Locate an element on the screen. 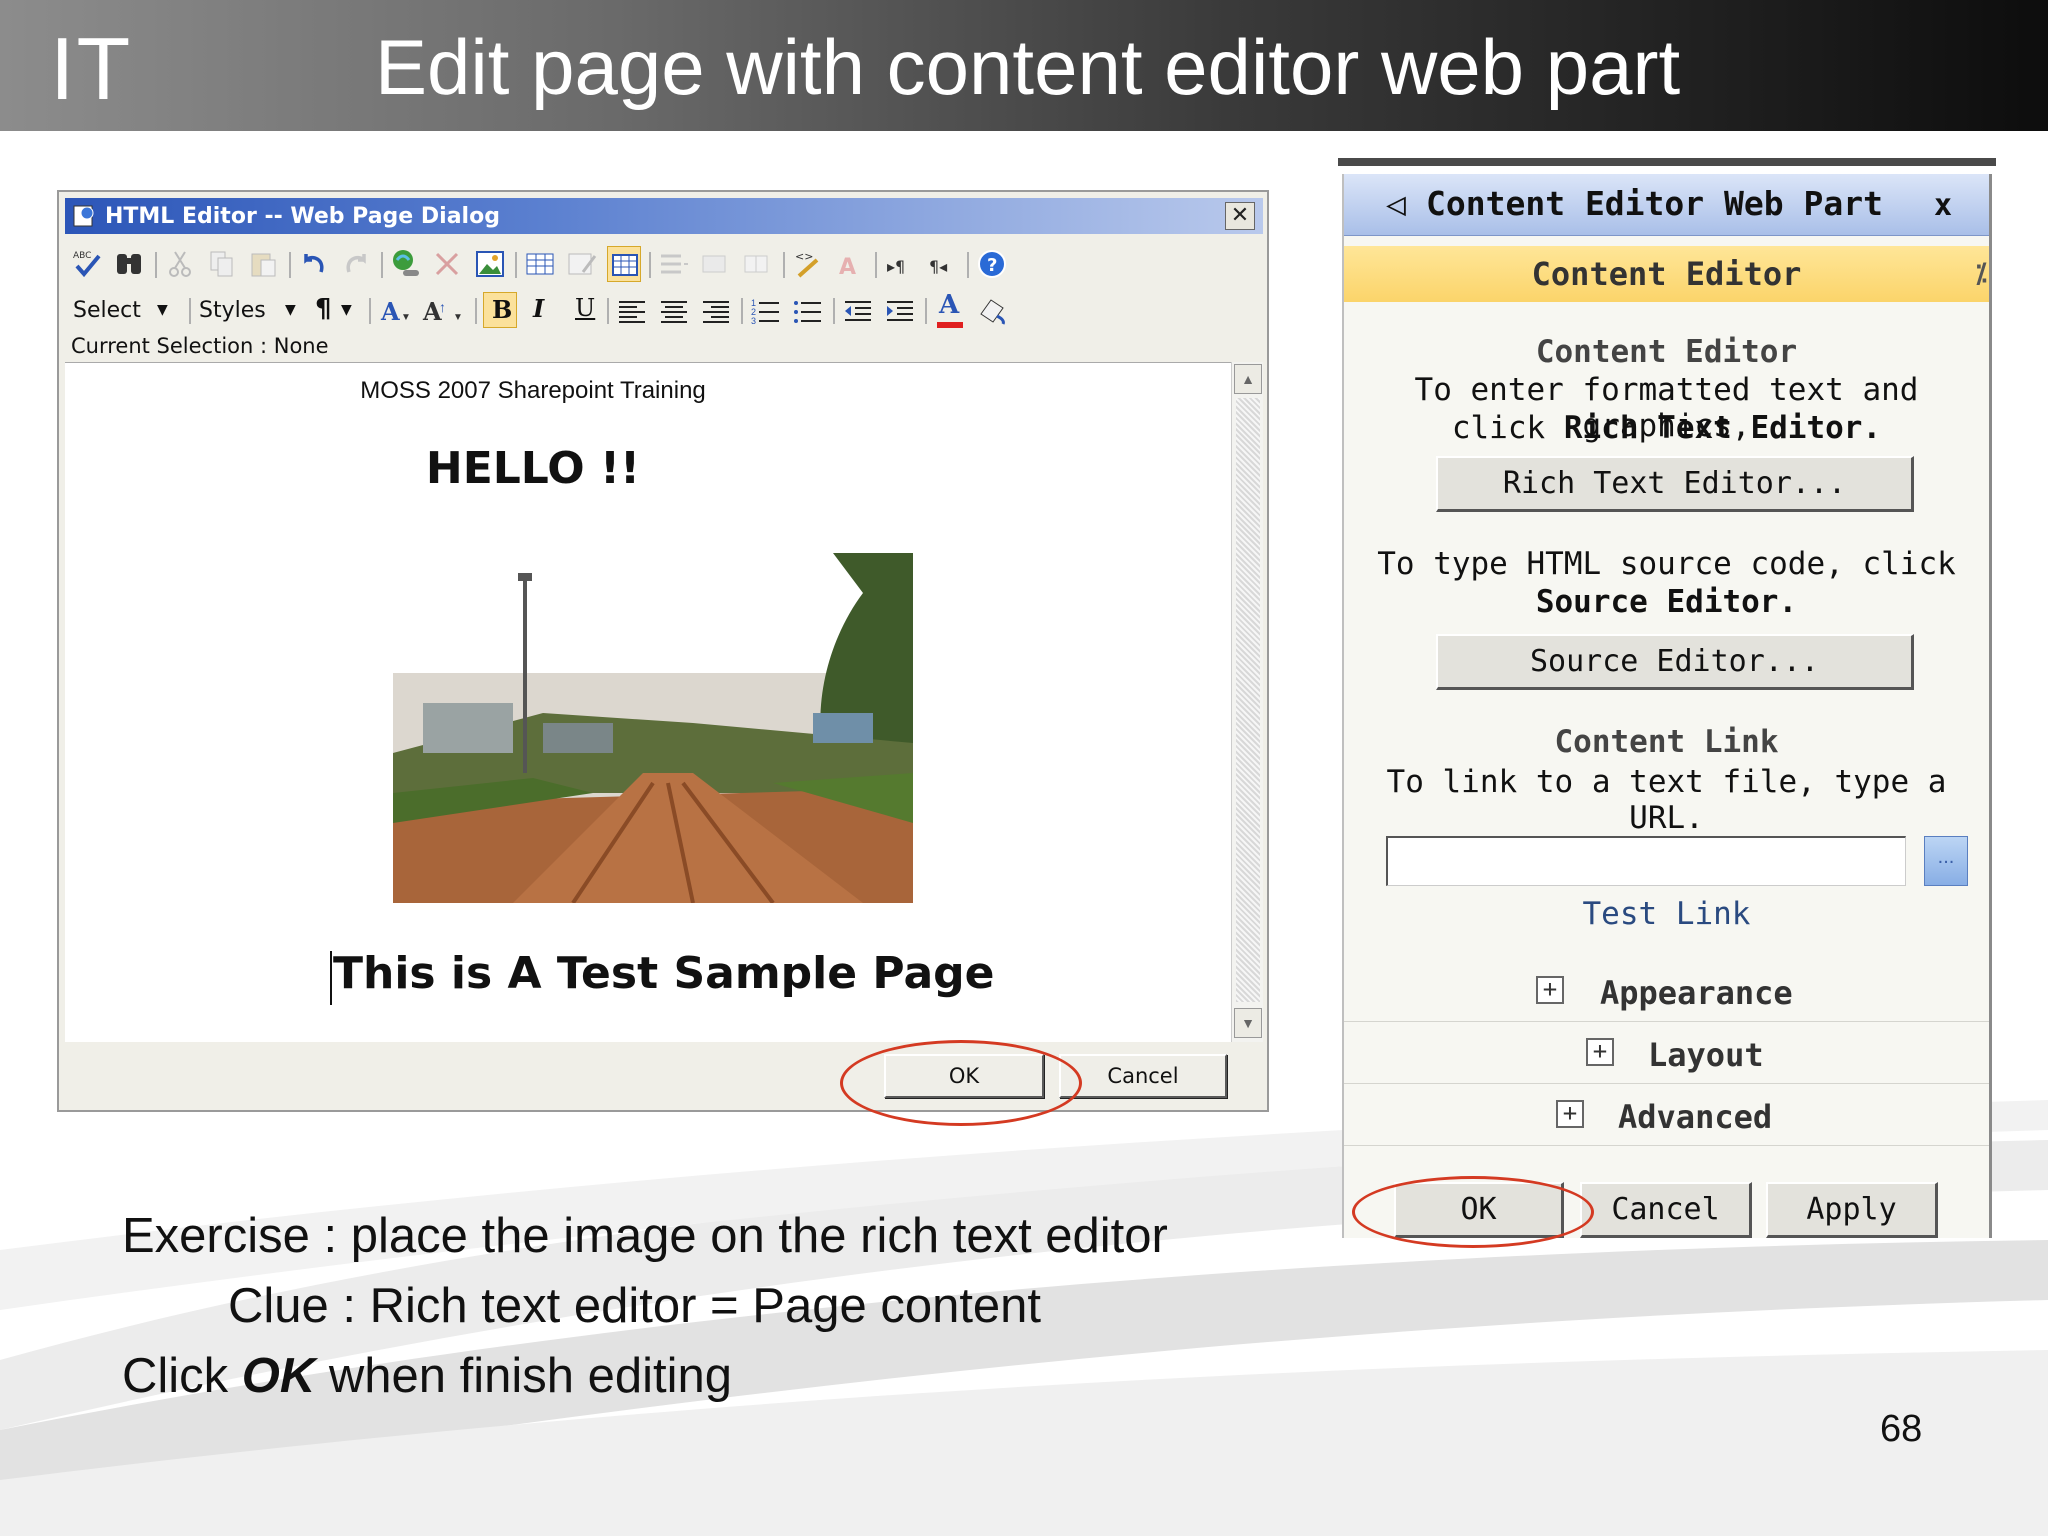 This screenshot has height=1536, width=2048. content-link-heading: Content Link is located at coordinates (1666, 742).